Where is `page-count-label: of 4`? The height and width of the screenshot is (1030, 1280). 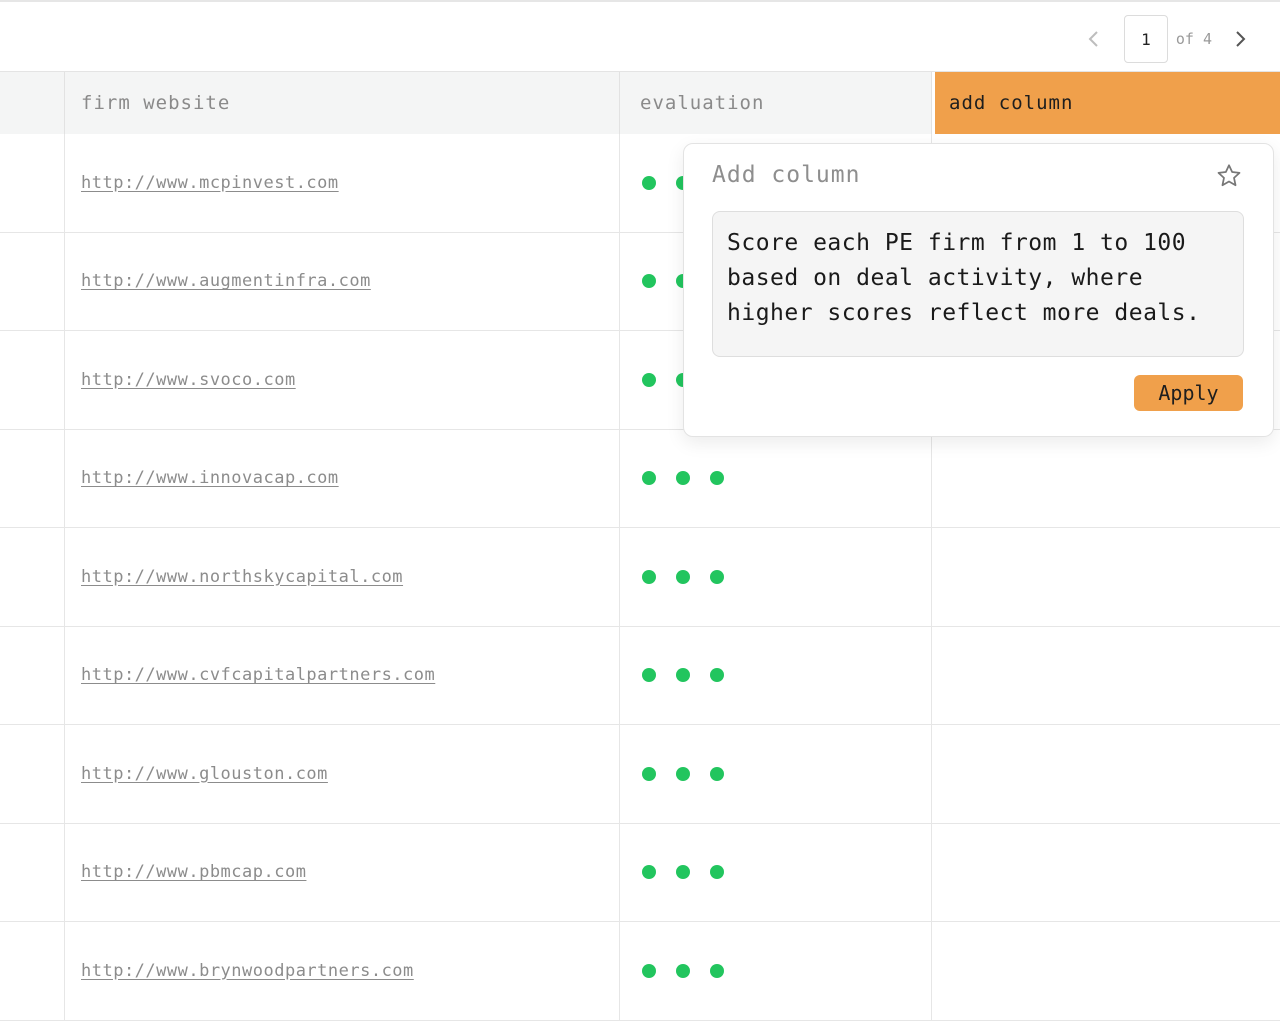
page-count-label: of 4 is located at coordinates (1194, 39).